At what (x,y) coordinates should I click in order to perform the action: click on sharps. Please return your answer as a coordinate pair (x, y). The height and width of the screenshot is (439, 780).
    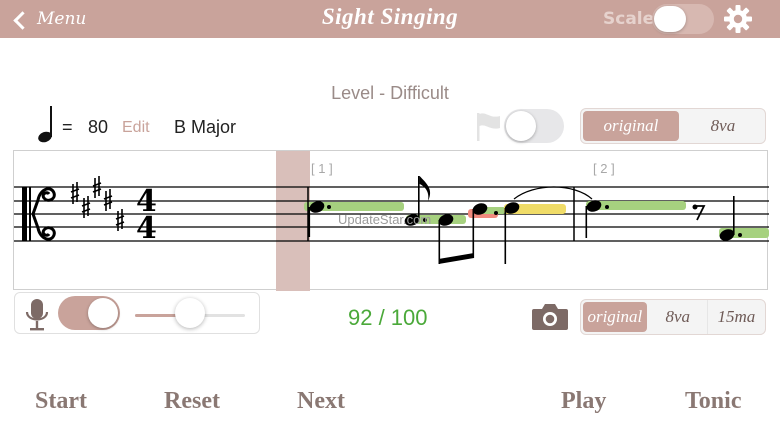
    Looking at the image, I should click on (97, 203).